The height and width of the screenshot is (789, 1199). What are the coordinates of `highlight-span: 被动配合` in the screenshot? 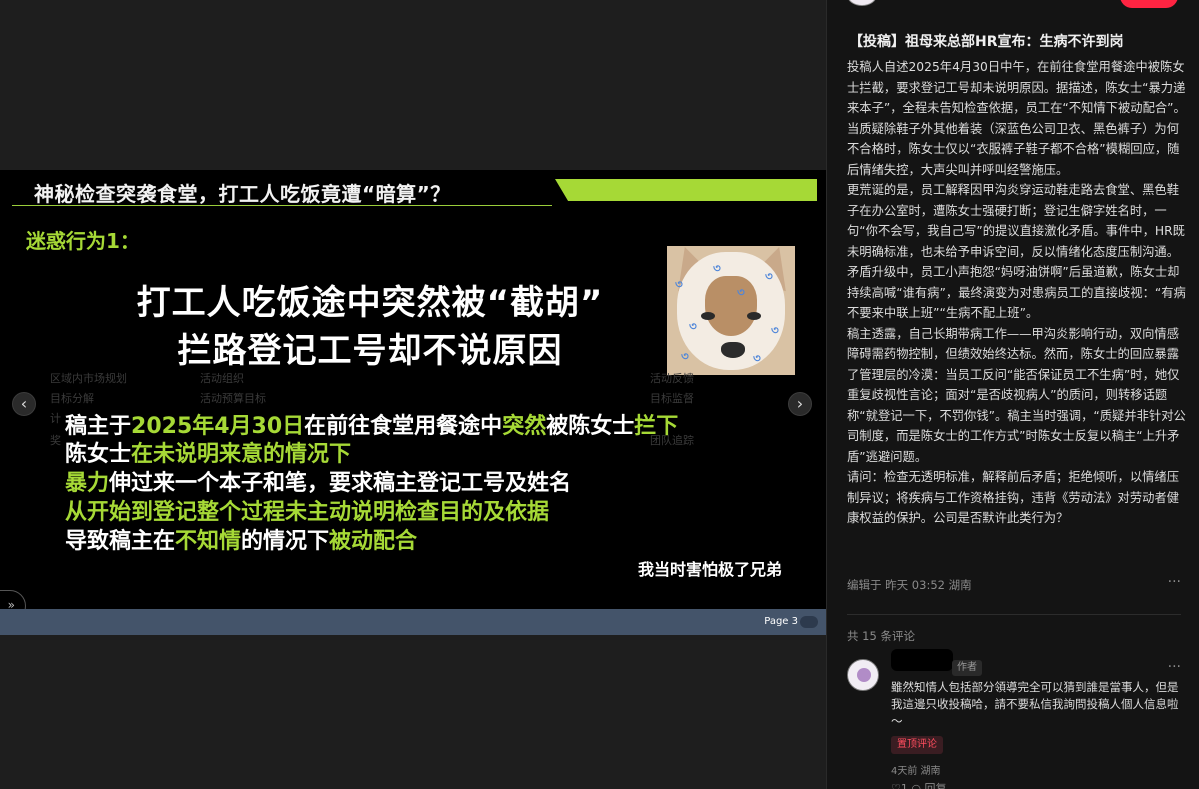 It's located at (373, 541).